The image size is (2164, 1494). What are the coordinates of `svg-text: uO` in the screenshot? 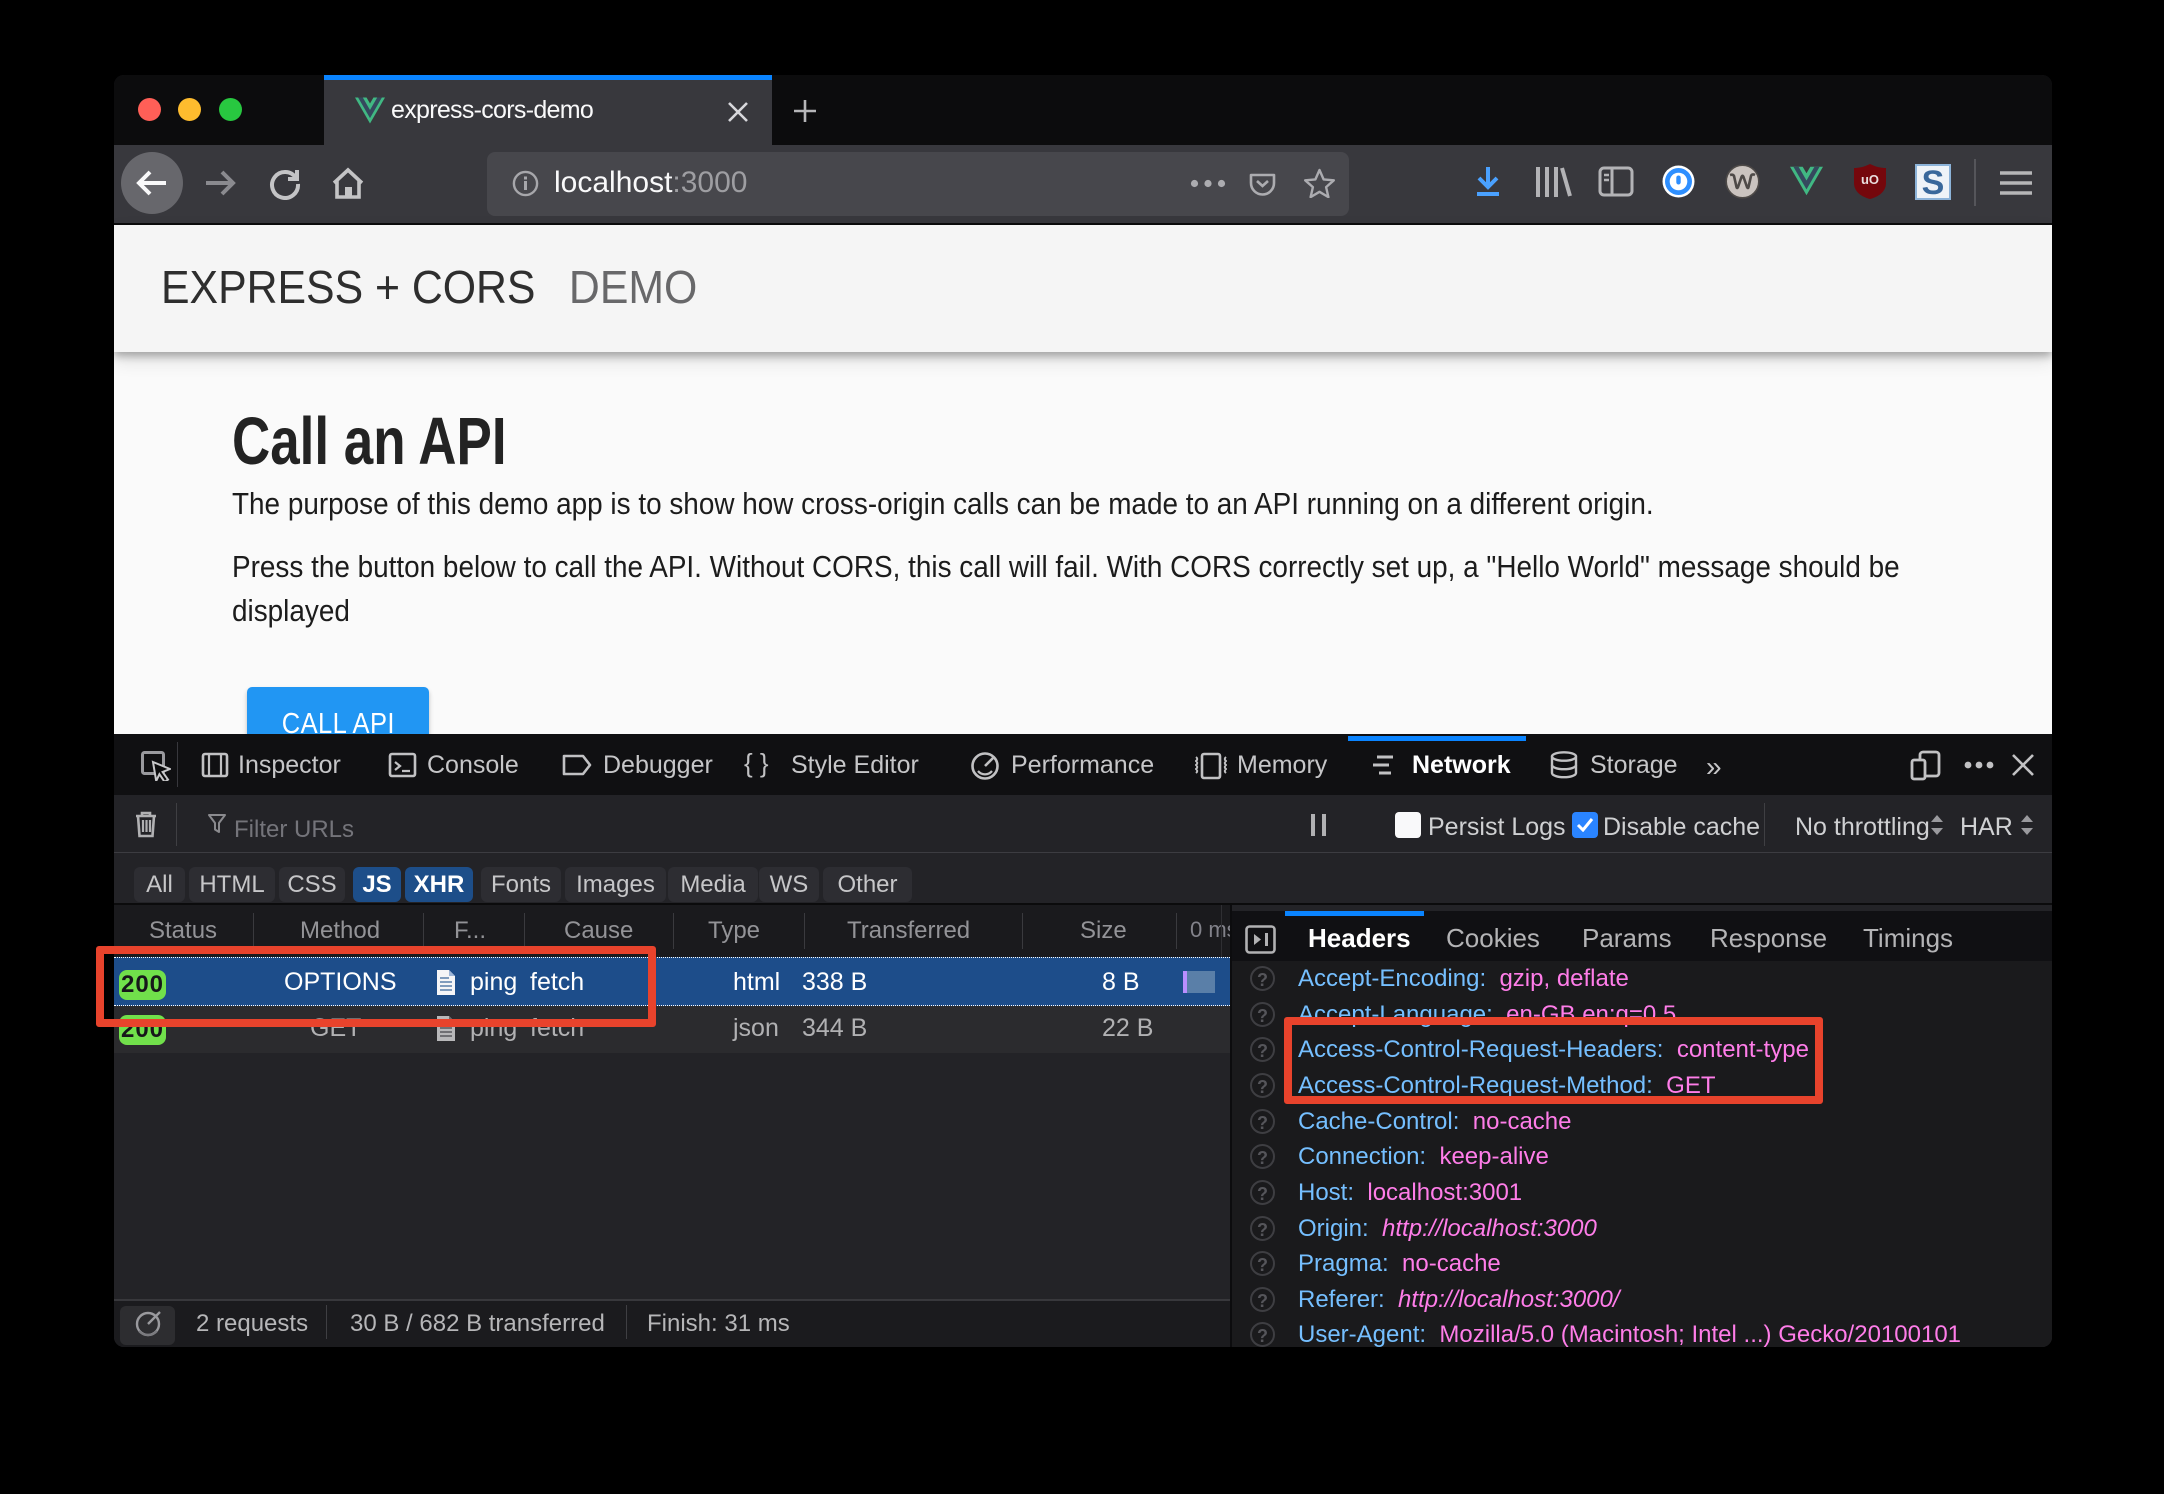 It's located at (1870, 179).